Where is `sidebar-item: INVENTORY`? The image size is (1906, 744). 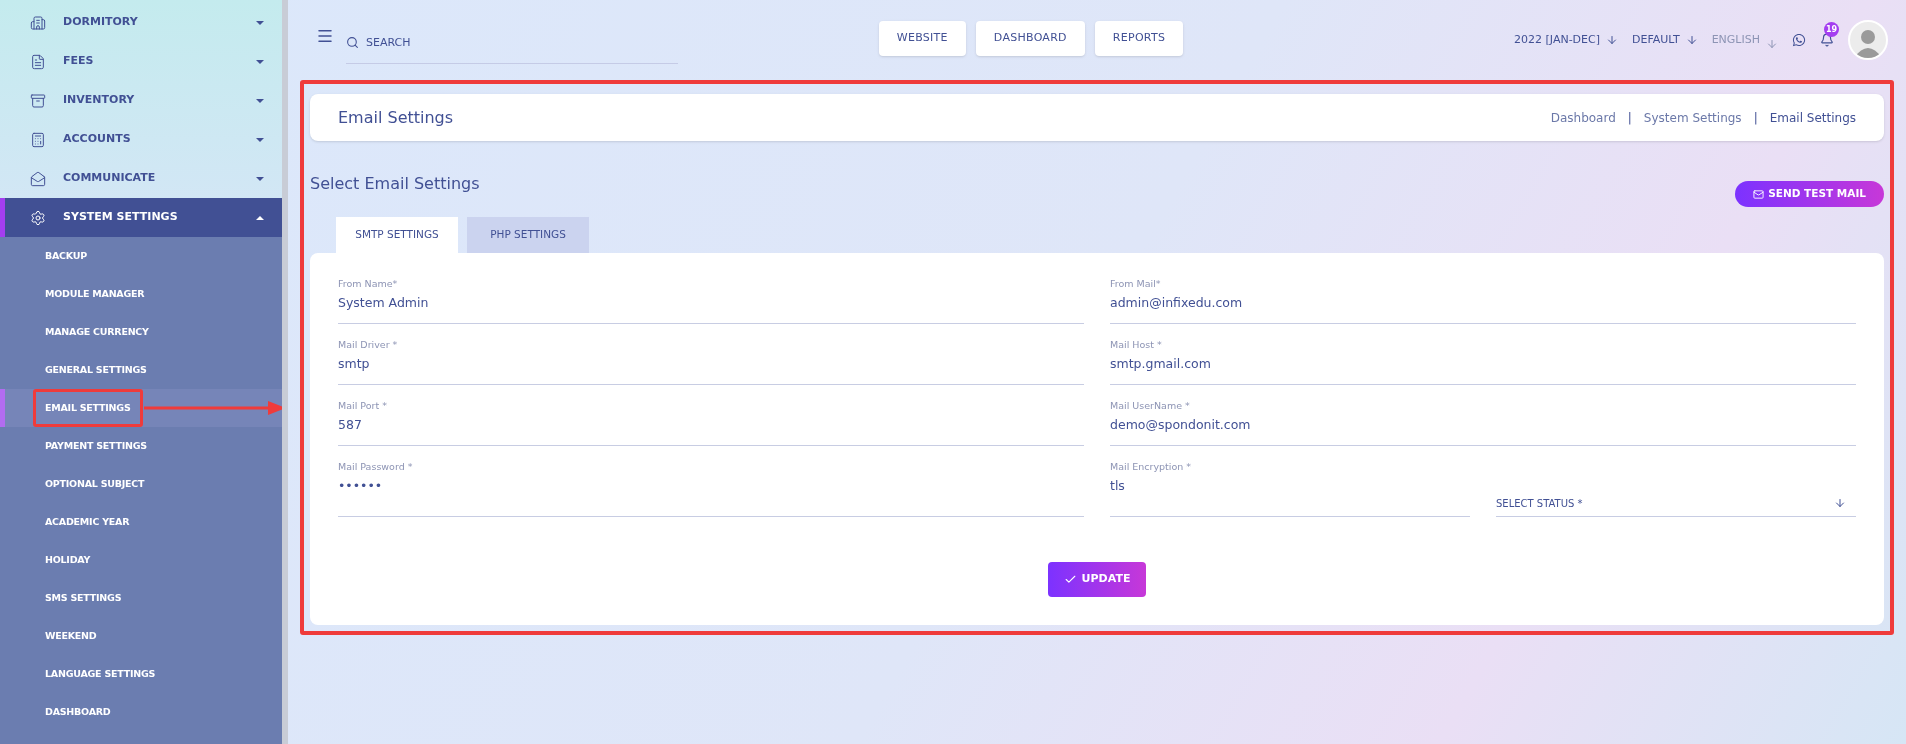
sidebar-item: INVENTORY is located at coordinates (141, 100).